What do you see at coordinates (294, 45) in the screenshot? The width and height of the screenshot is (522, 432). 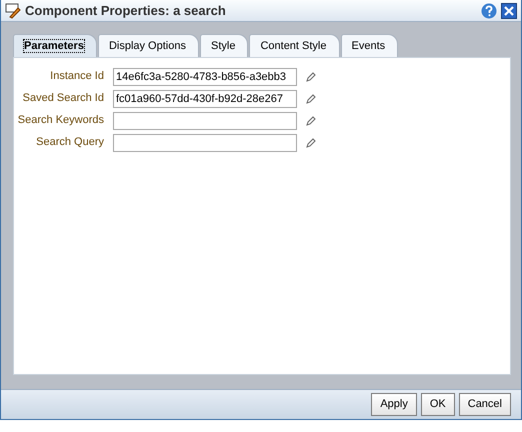 I see `tab: Content Style` at bounding box center [294, 45].